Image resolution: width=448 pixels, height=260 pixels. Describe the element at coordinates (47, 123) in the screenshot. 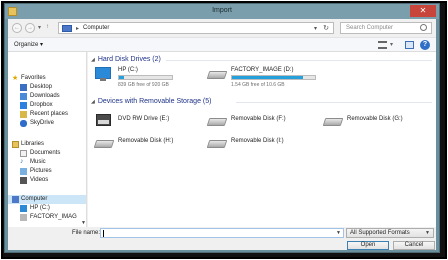

I see `sidebar-item-skydrive: SkyDrive` at that location.